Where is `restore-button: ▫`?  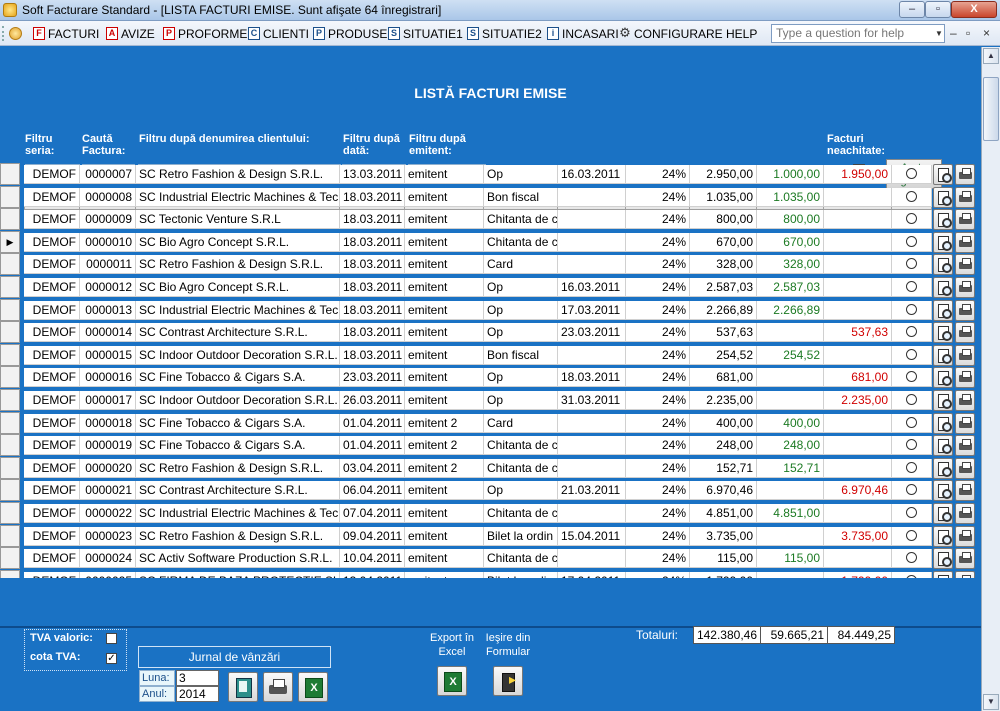
restore-button: ▫ is located at coordinates (938, 9).